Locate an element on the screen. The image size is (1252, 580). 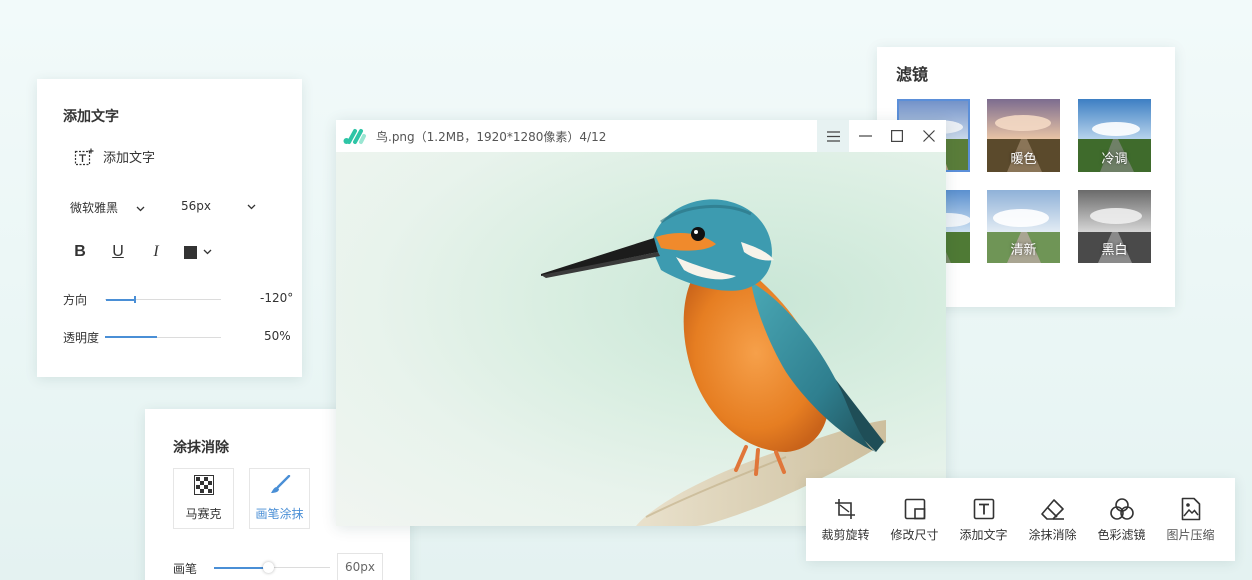
filter-label: 冷调 is located at coordinates (1114, 159).